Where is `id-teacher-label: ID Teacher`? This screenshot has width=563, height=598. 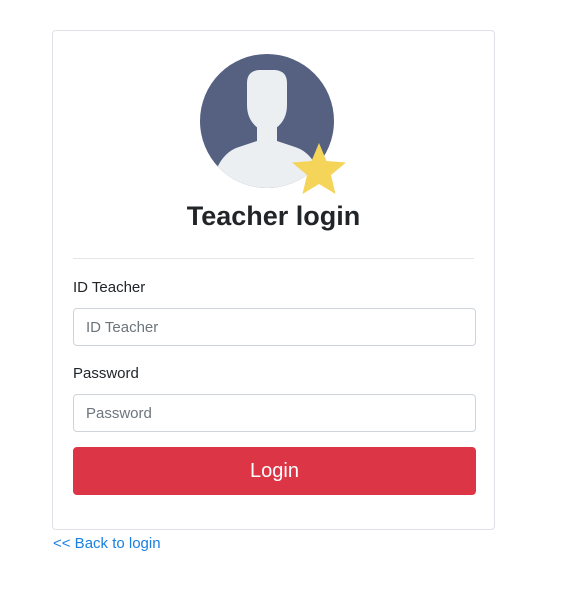 id-teacher-label: ID Teacher is located at coordinates (109, 287).